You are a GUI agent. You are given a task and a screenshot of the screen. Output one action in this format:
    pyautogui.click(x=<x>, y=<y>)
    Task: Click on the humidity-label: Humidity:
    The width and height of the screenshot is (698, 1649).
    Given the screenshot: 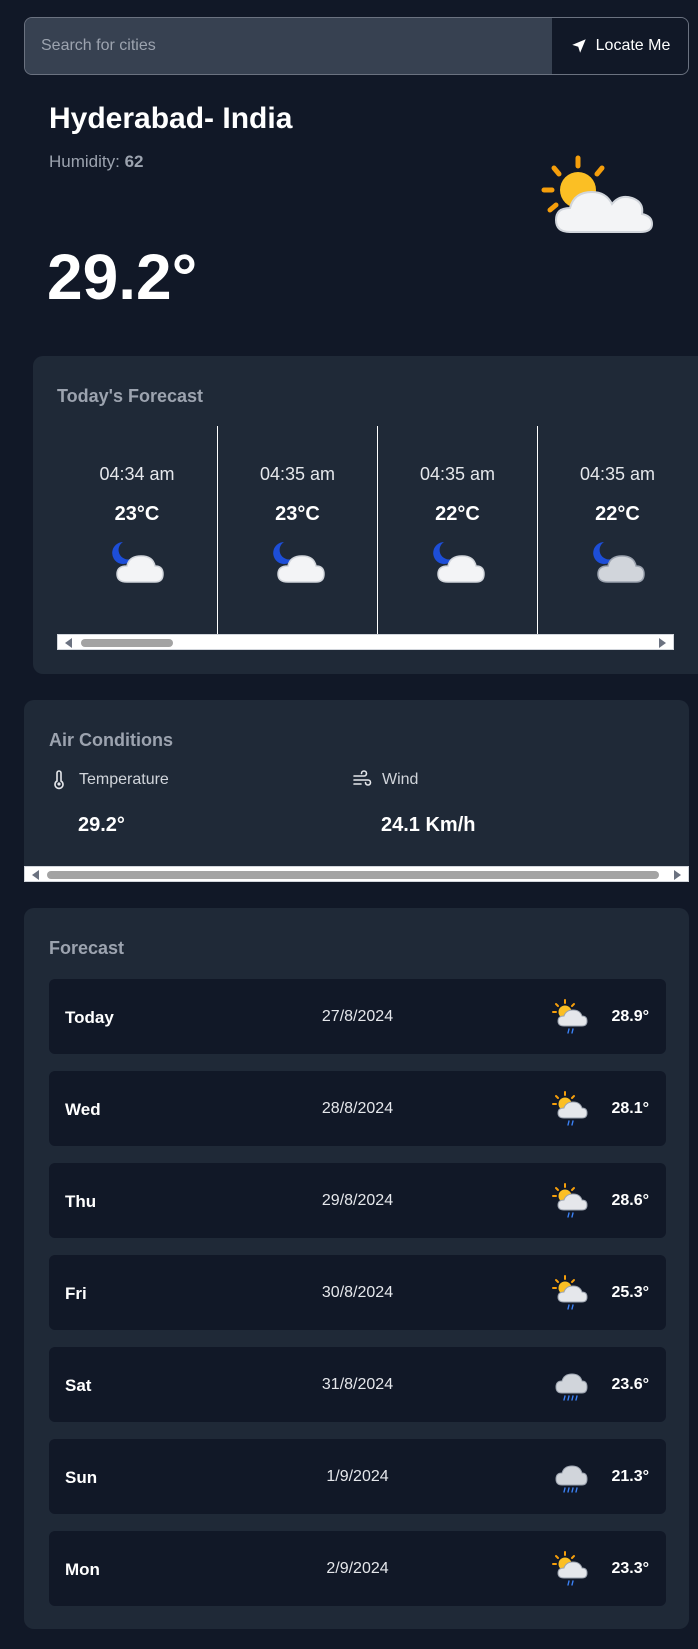 What is the action you would take?
    pyautogui.click(x=84, y=161)
    